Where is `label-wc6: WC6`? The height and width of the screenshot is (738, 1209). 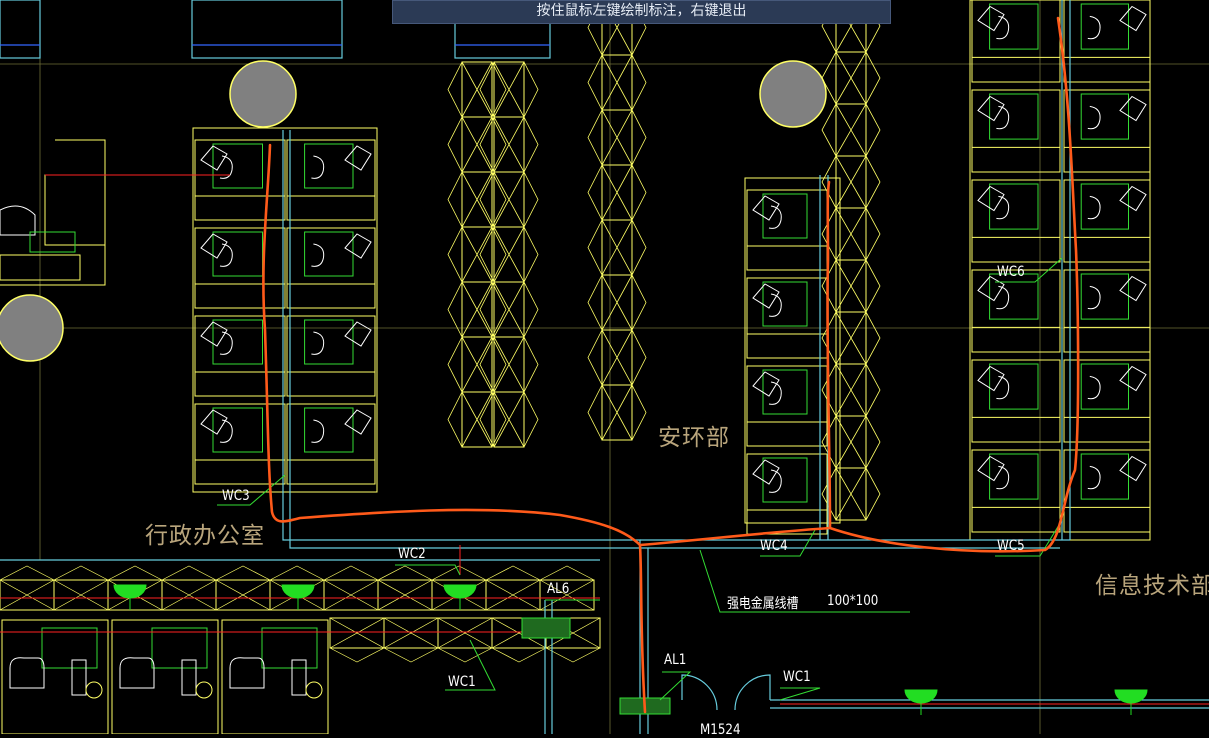
label-wc6: WC6 is located at coordinates (1011, 272).